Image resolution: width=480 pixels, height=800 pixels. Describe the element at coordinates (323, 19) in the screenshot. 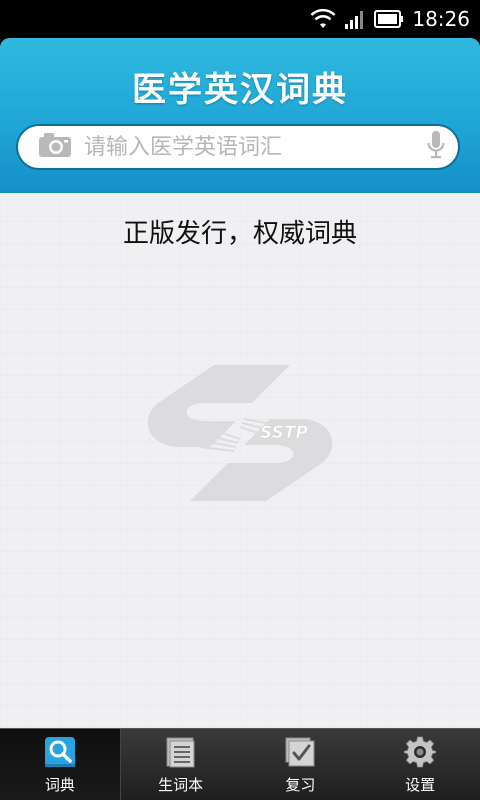

I see `wifi-icon` at that location.